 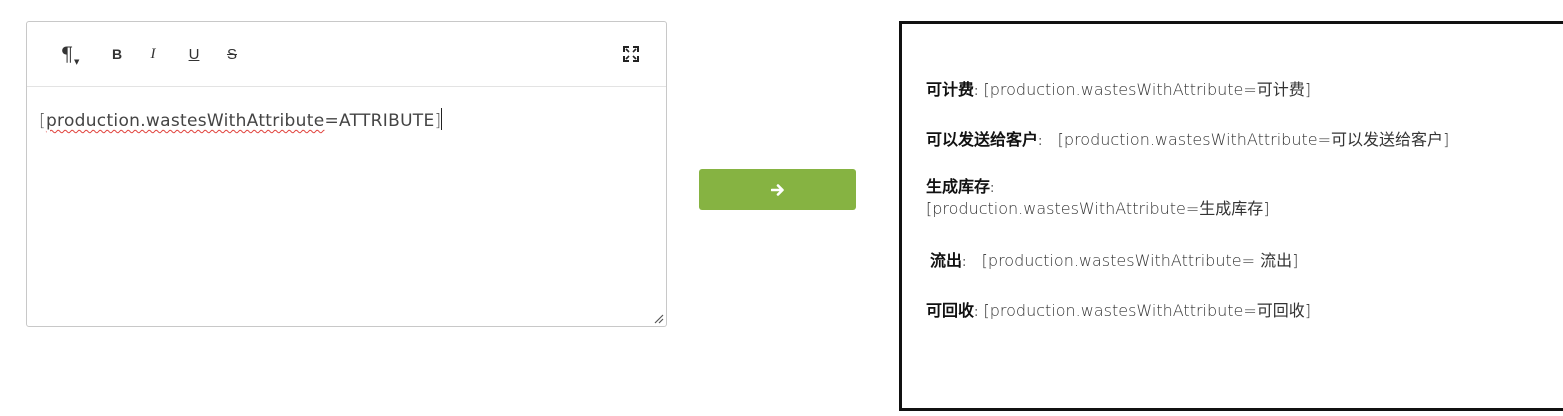 I want to click on close-bracket: ], so click(x=438, y=121).